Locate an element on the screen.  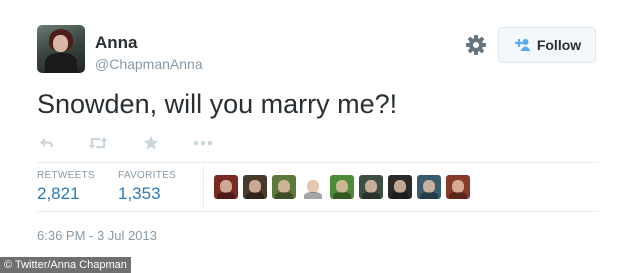
reply-icon is located at coordinates (47, 143).